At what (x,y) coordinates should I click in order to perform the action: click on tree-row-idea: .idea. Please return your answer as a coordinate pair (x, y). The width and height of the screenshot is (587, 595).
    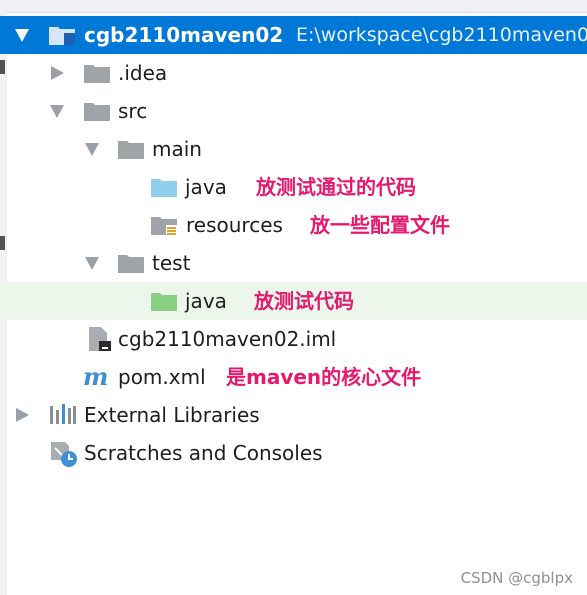
    Looking at the image, I should click on (293, 73).